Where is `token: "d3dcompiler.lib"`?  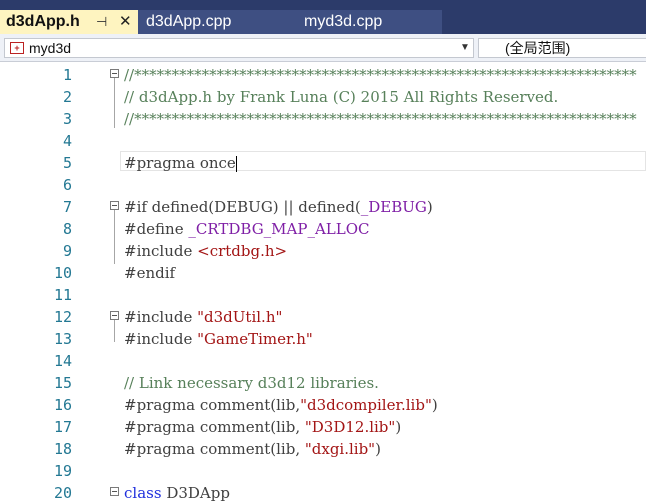 token: "d3dcompiler.lib" is located at coordinates (366, 405).